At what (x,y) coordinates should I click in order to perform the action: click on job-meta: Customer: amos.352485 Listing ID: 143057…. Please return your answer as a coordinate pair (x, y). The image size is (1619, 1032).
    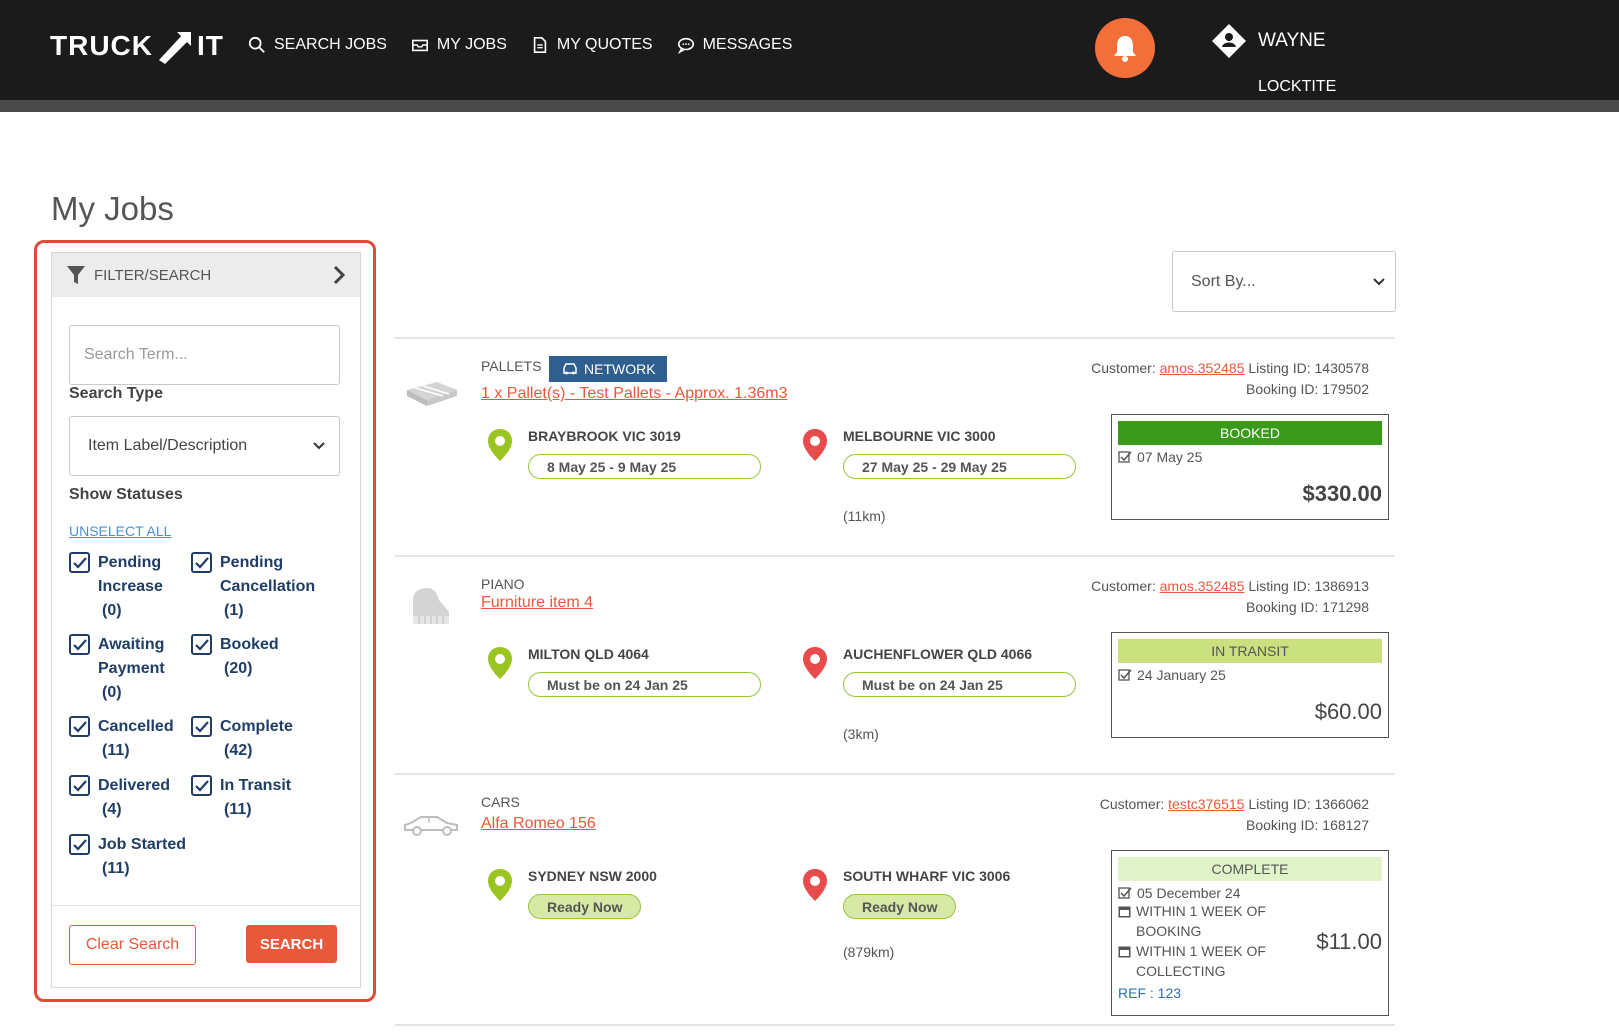
    Looking at the image, I should click on (1230, 379).